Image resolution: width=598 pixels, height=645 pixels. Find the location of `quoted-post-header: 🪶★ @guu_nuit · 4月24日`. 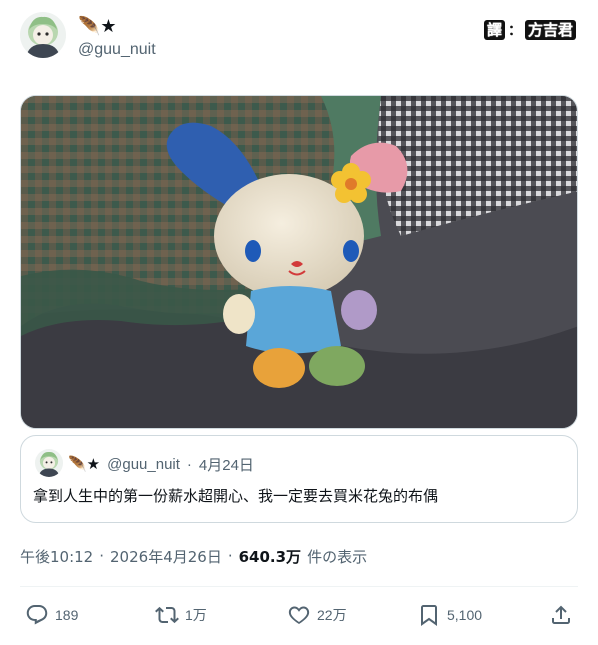

quoted-post-header: 🪶★ @guu_nuit · 4月24日 is located at coordinates (161, 464).